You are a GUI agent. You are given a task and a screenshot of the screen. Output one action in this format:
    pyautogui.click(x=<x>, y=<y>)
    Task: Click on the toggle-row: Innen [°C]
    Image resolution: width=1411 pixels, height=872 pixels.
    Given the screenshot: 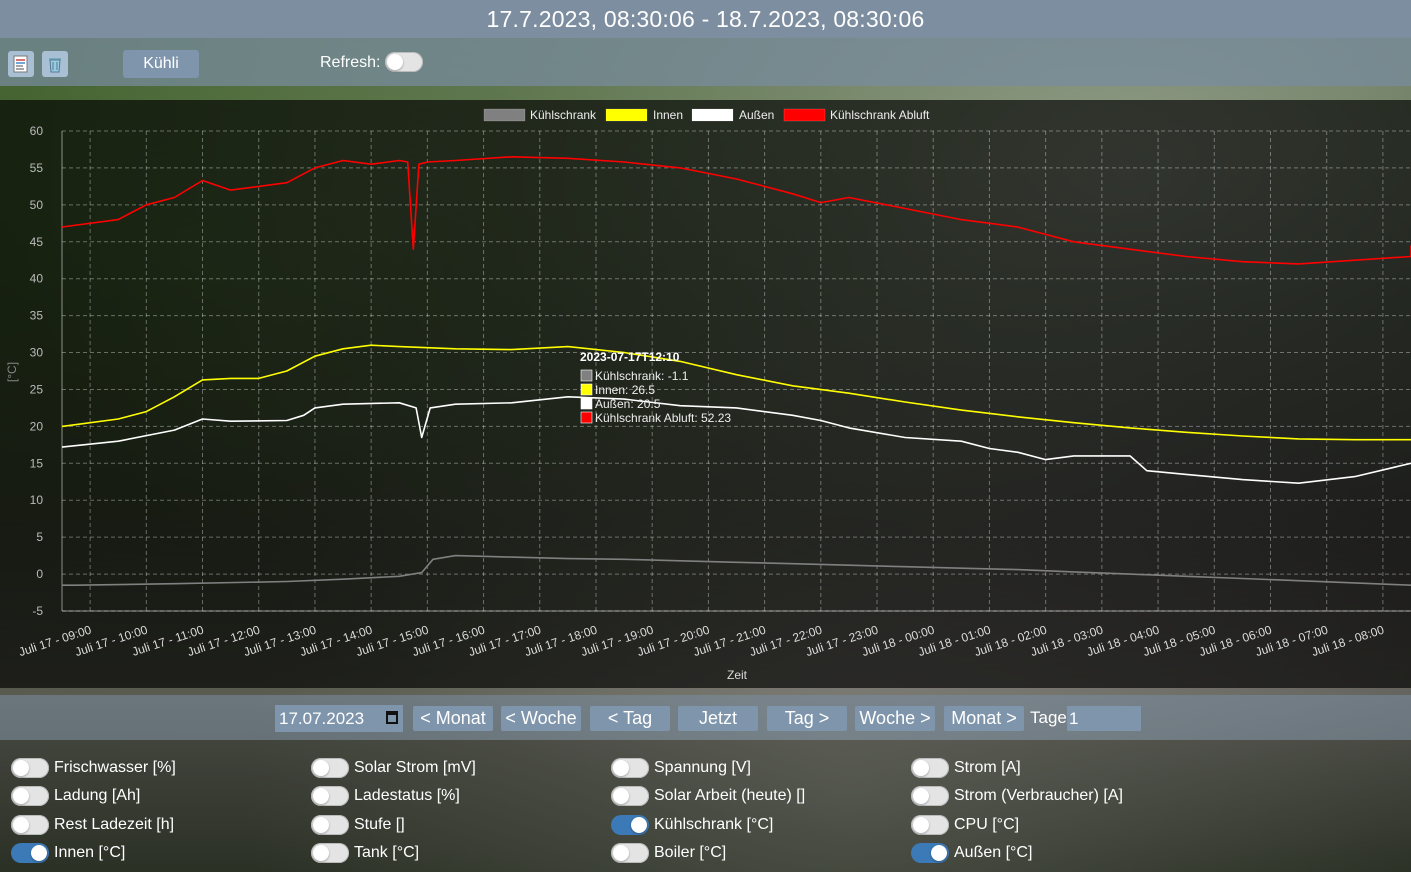 What is the action you would take?
    pyautogui.click(x=68, y=853)
    